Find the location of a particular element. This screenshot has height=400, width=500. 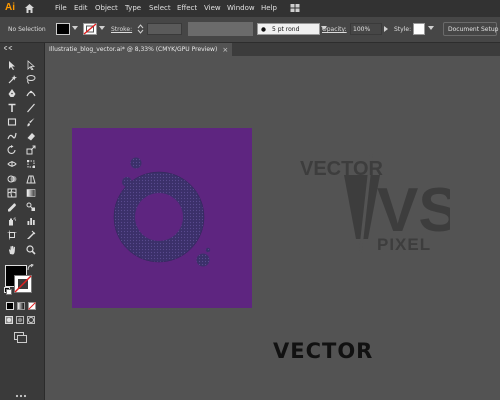

style-label: Style: is located at coordinates (403, 29).